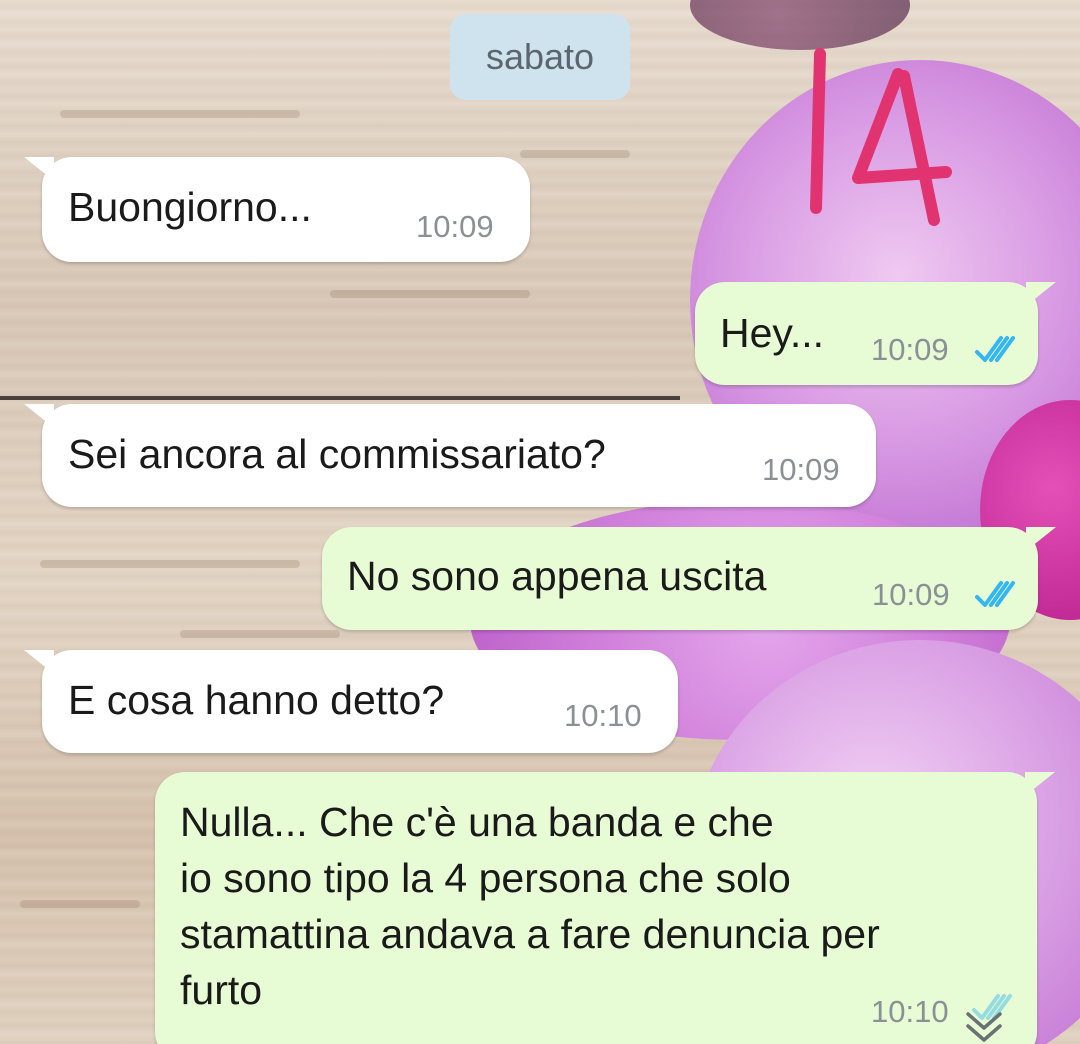  What do you see at coordinates (340, 398) in the screenshot?
I see `wood-plank-seam` at bounding box center [340, 398].